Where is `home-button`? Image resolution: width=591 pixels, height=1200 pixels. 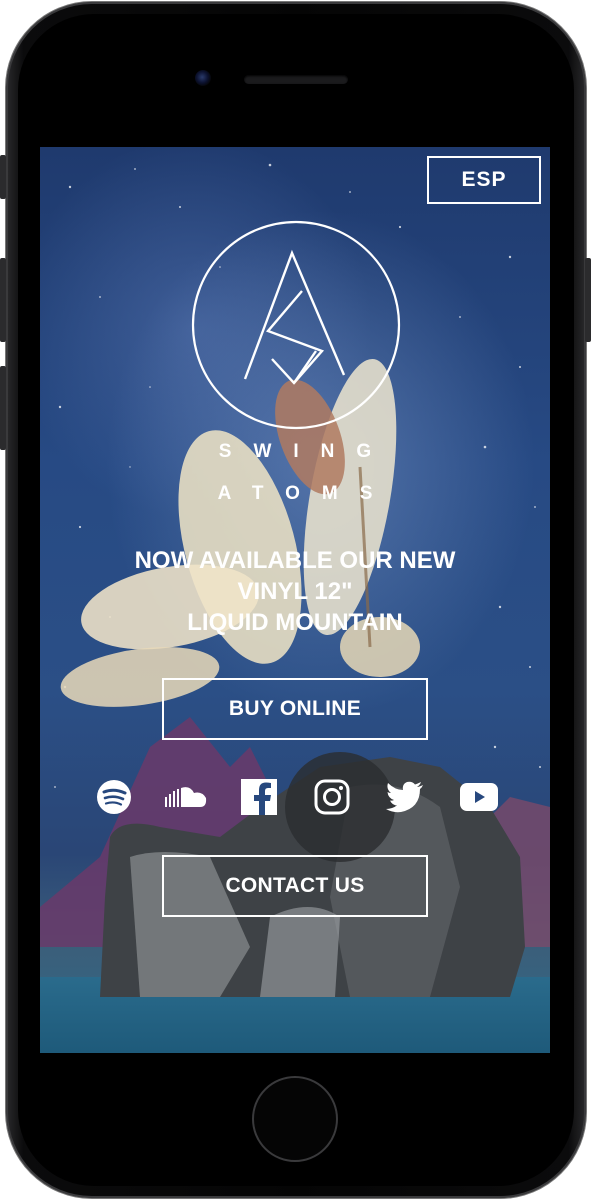
home-button is located at coordinates (295, 1119).